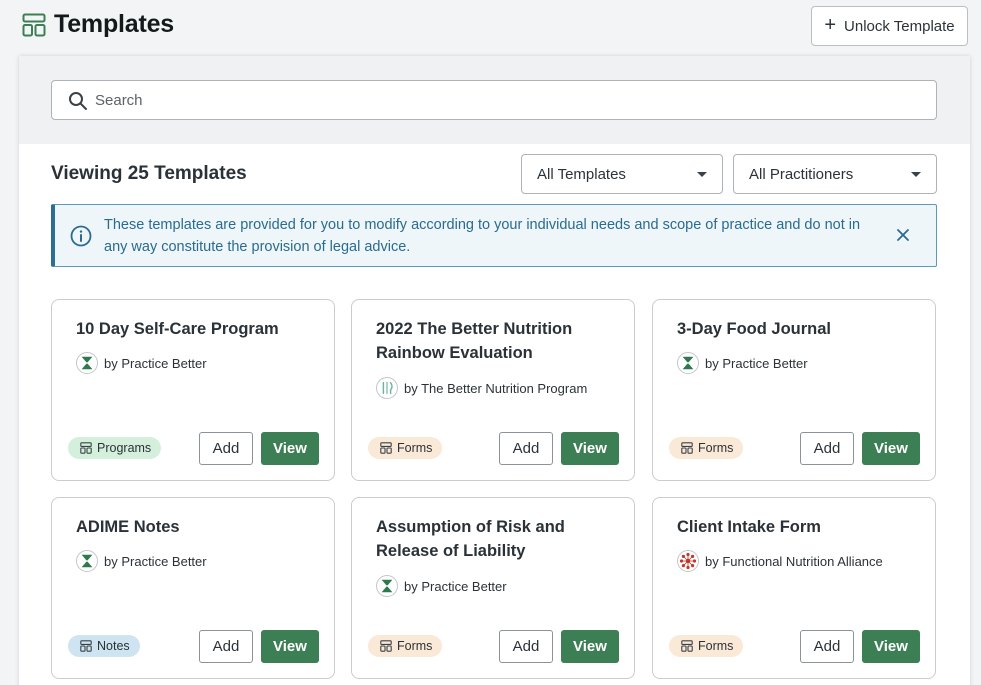 The image size is (981, 685). Describe the element at coordinates (830, 25) in the screenshot. I see `plus-icon: +` at that location.